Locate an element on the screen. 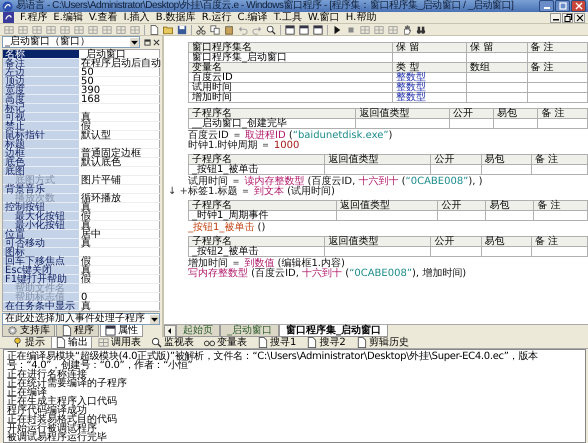 The image size is (588, 443). output-tab: 搜寻1 is located at coordinates (276, 342).